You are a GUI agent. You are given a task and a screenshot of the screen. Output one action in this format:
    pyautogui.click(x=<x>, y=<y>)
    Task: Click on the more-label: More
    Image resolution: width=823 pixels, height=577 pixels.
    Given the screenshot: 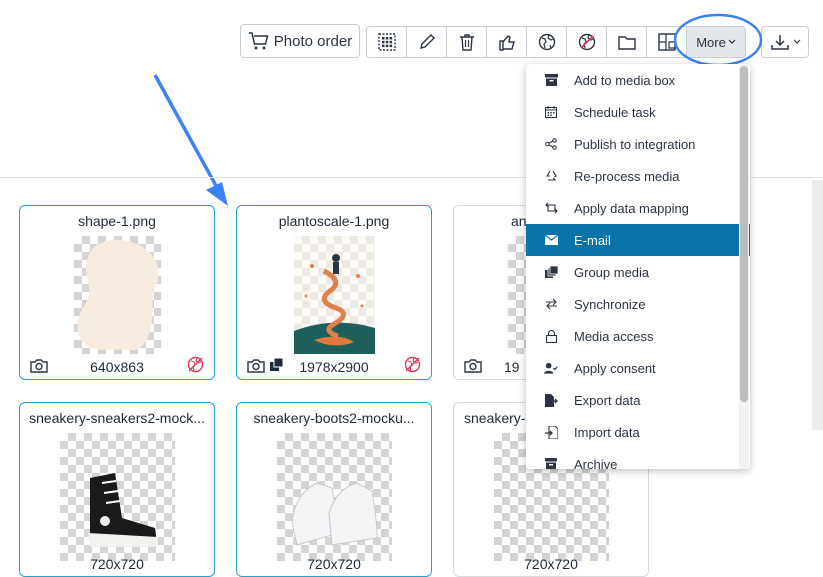 What is the action you would take?
    pyautogui.click(x=711, y=42)
    